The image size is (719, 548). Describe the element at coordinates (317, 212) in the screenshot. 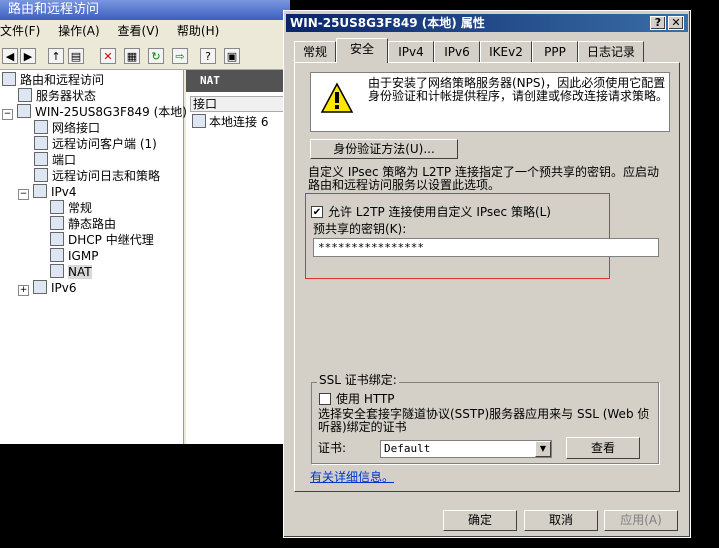

I see `allow-l2tp-checkbox: ✔` at that location.